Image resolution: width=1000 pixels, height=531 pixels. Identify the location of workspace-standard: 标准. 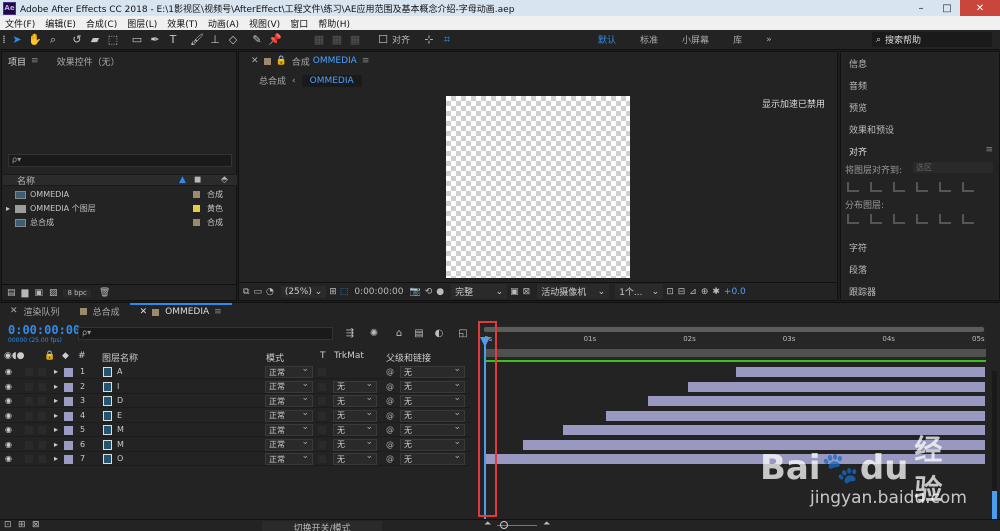
(649, 39).